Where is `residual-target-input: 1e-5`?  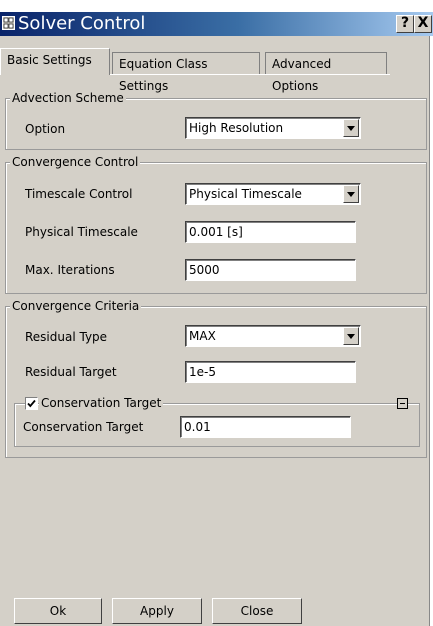 residual-target-input: 1e-5 is located at coordinates (270, 372).